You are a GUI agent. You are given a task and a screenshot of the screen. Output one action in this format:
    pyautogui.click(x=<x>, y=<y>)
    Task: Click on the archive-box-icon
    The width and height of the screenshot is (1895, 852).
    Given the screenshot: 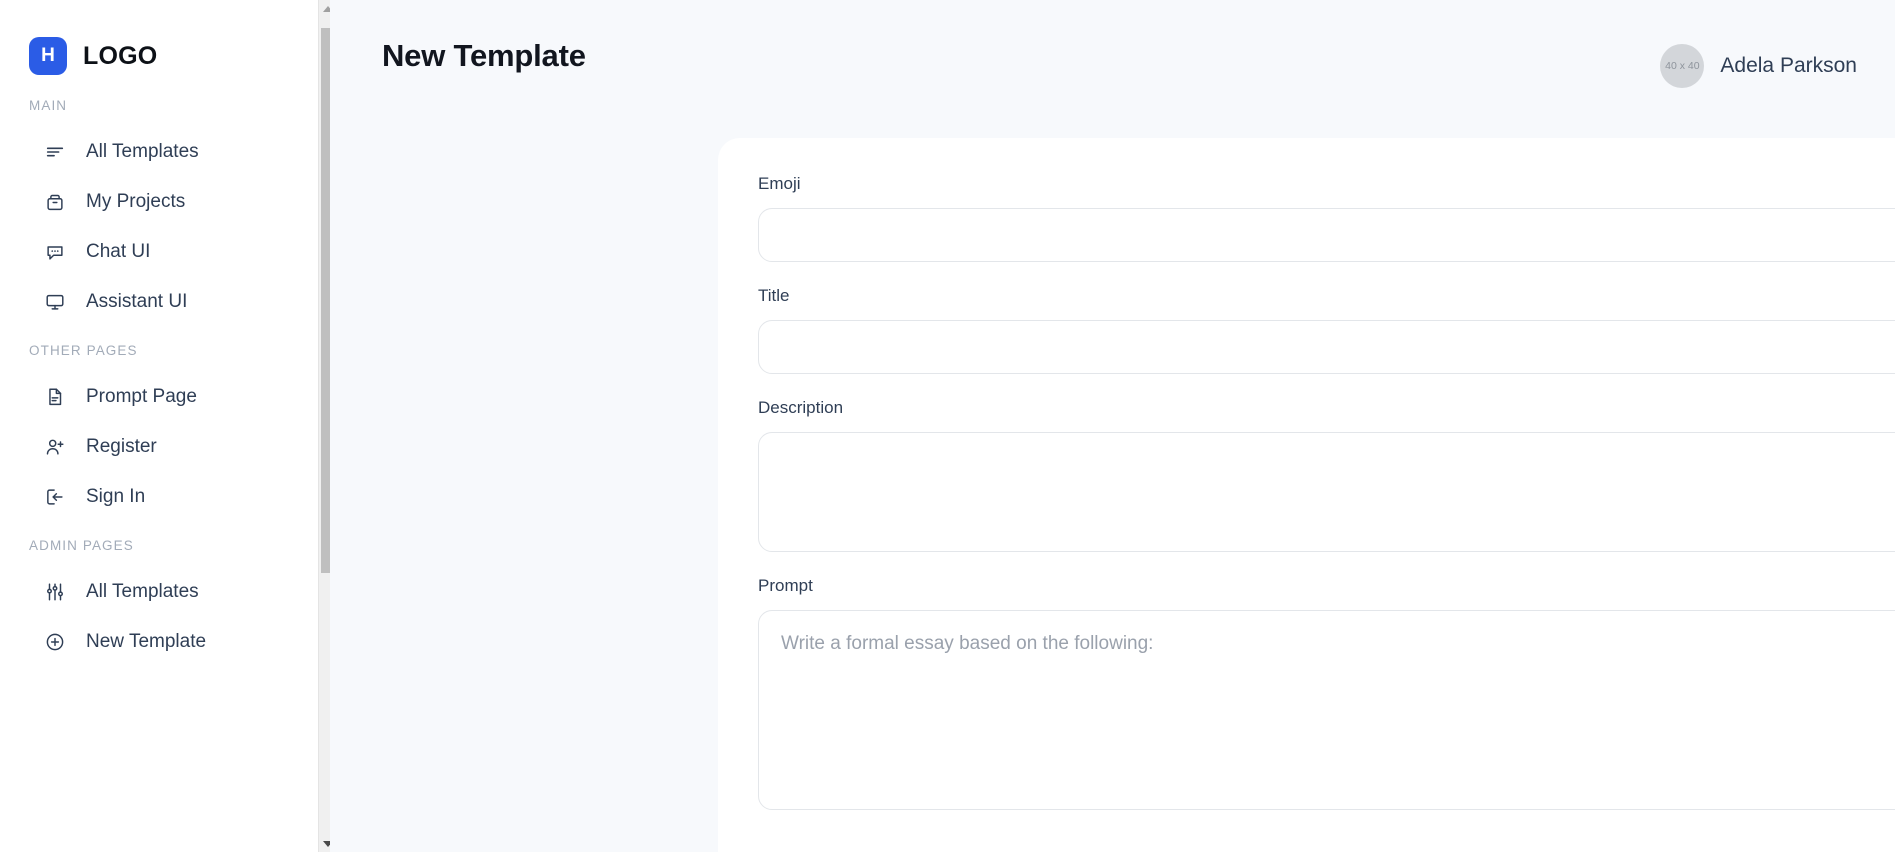 What is the action you would take?
    pyautogui.click(x=55, y=202)
    